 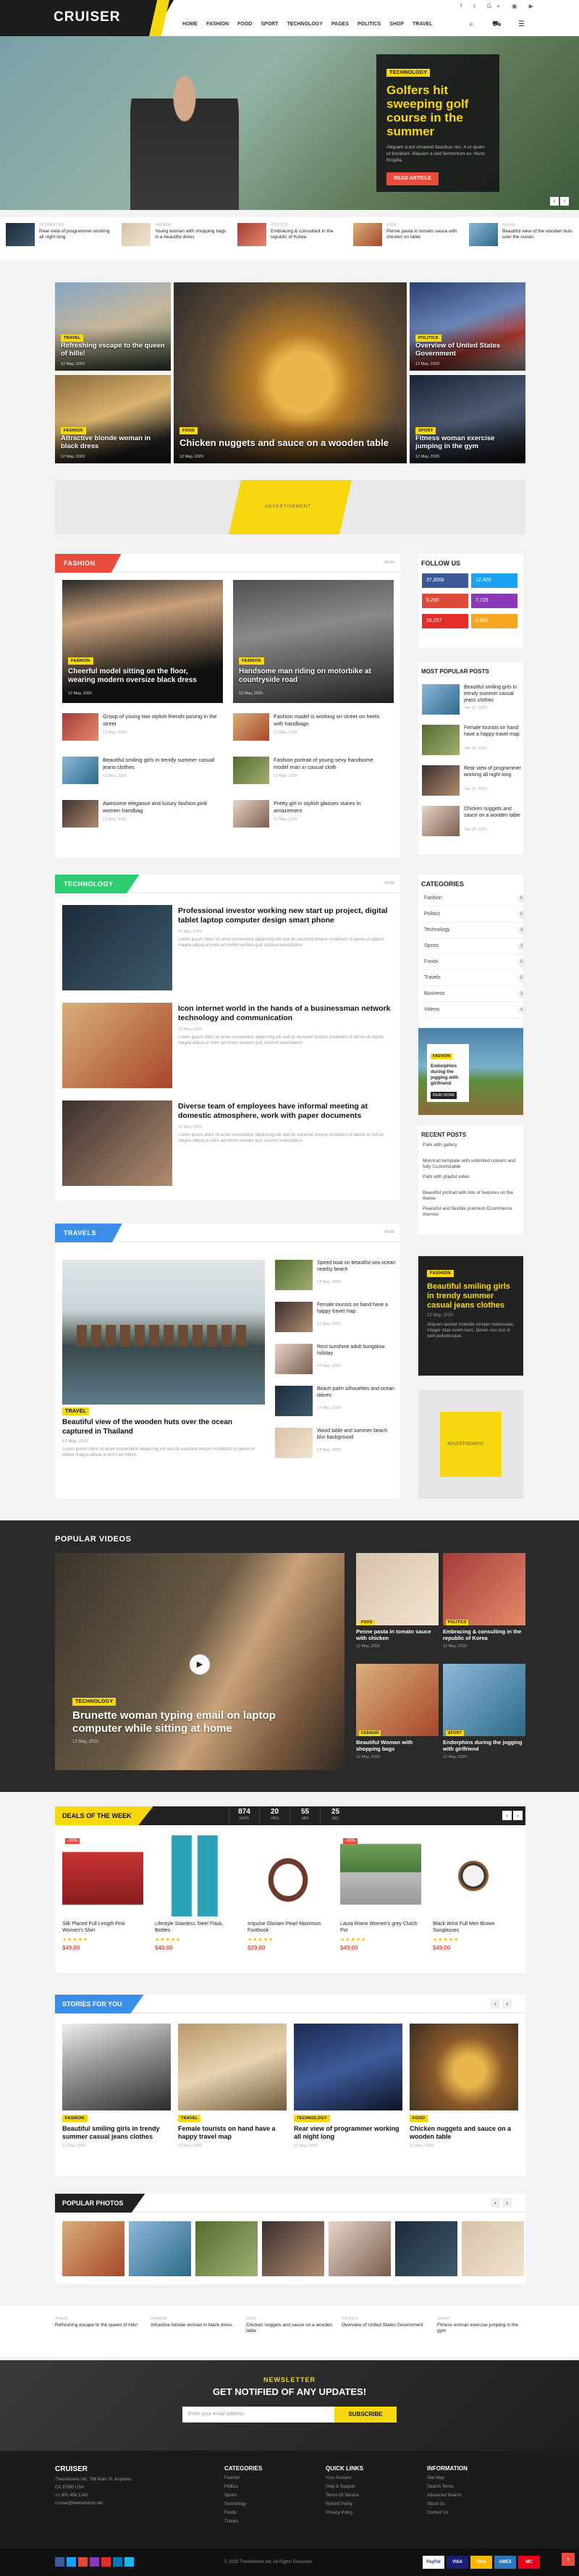 What do you see at coordinates (59, 2562) in the screenshot?
I see `facebook-icon` at bounding box center [59, 2562].